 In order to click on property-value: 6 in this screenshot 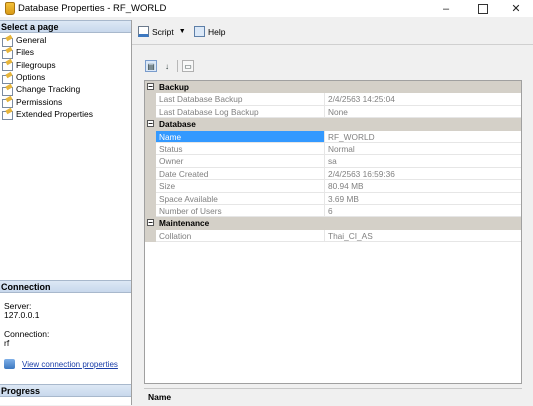, I will do `click(423, 211)`.